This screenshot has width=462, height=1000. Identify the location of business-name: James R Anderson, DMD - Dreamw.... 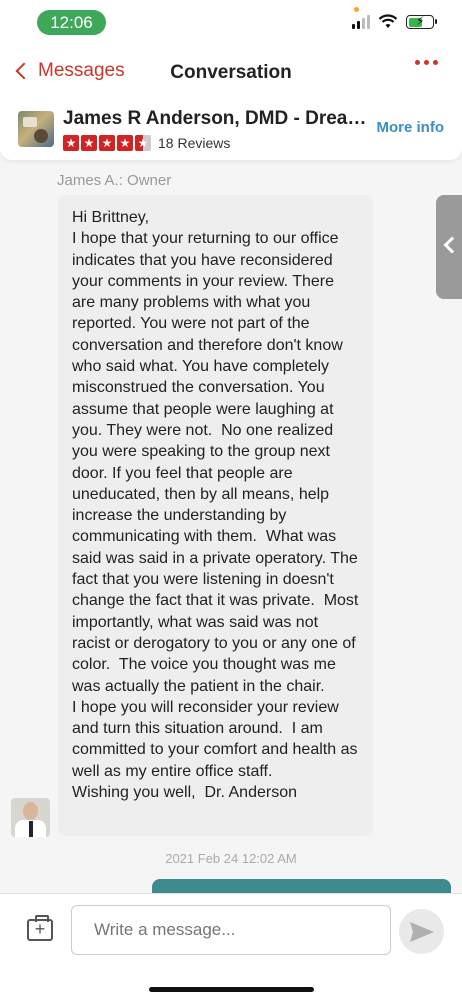
(219, 119).